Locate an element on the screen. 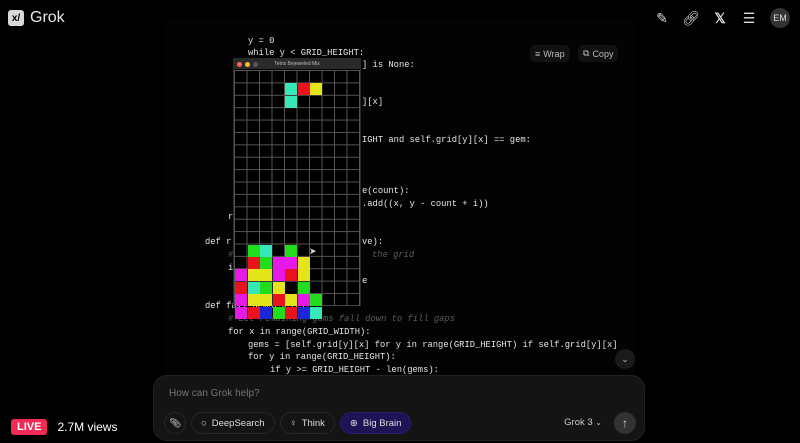  window-title: Tetris Bejeweled Mix is located at coordinates (297, 64).